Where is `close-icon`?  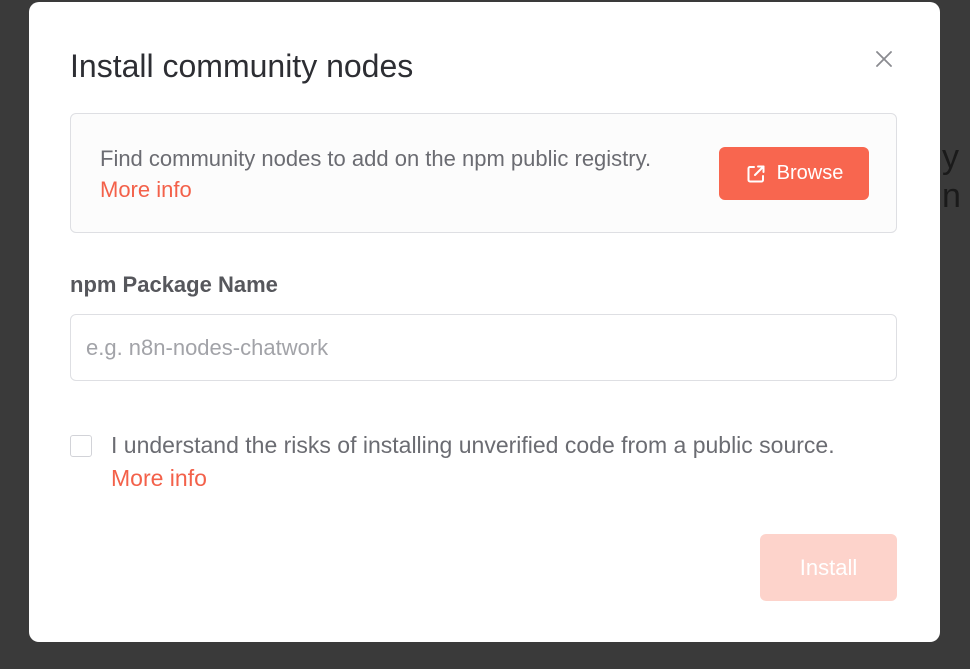 close-icon is located at coordinates (884, 59).